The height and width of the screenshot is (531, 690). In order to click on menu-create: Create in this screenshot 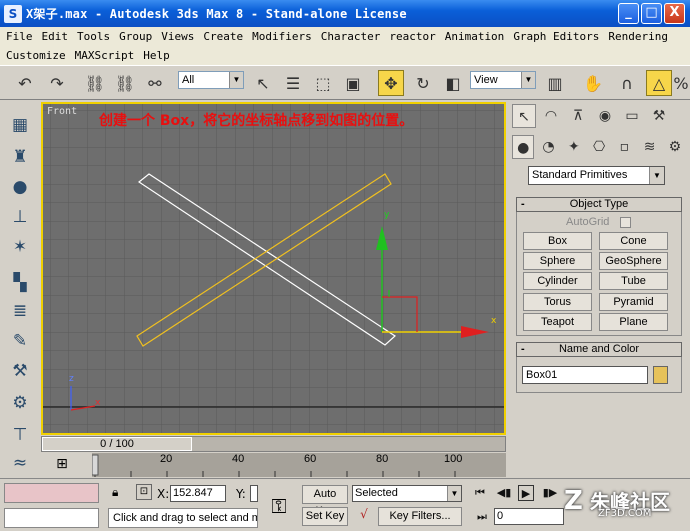, I will do `click(223, 36)`.